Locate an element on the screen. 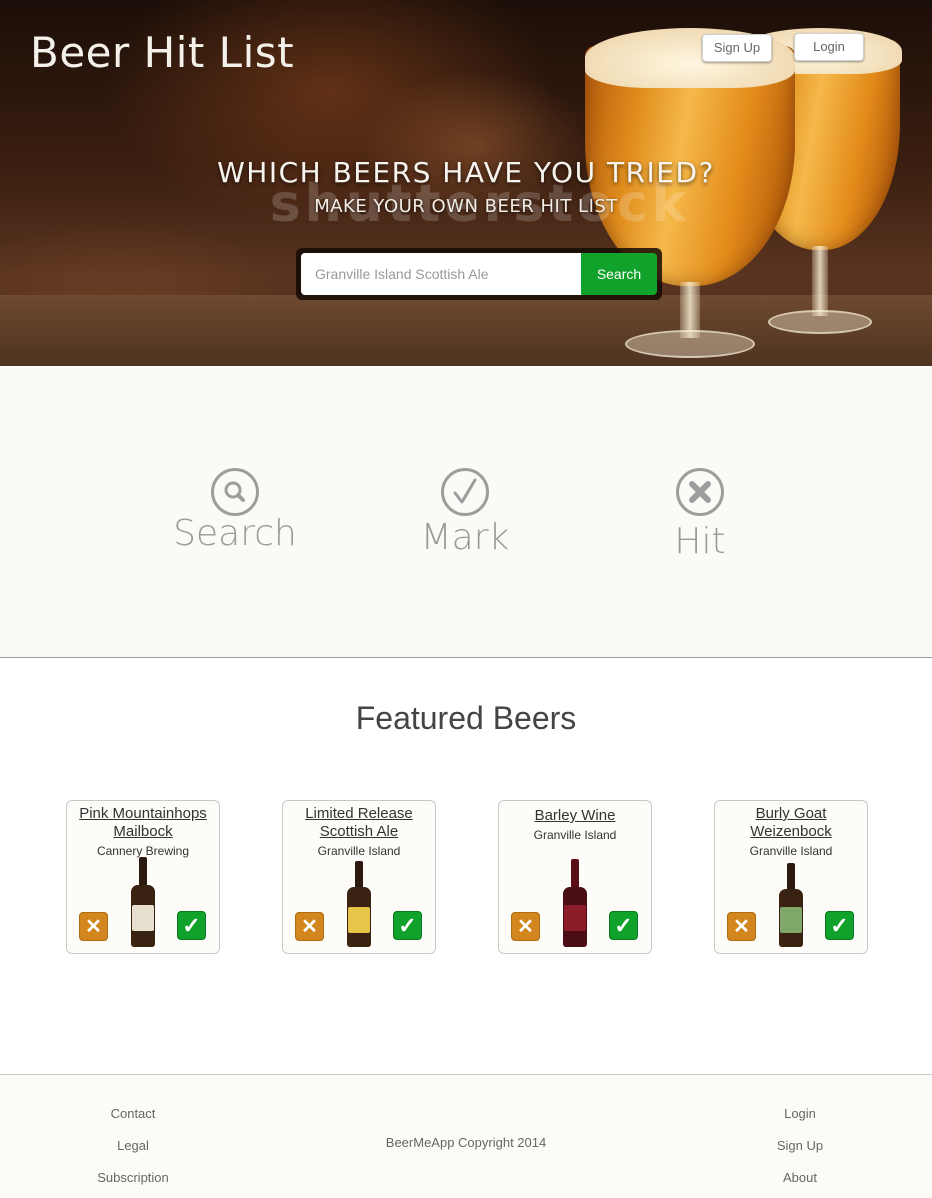  beer-name-link: Barley Wine is located at coordinates (575, 813).